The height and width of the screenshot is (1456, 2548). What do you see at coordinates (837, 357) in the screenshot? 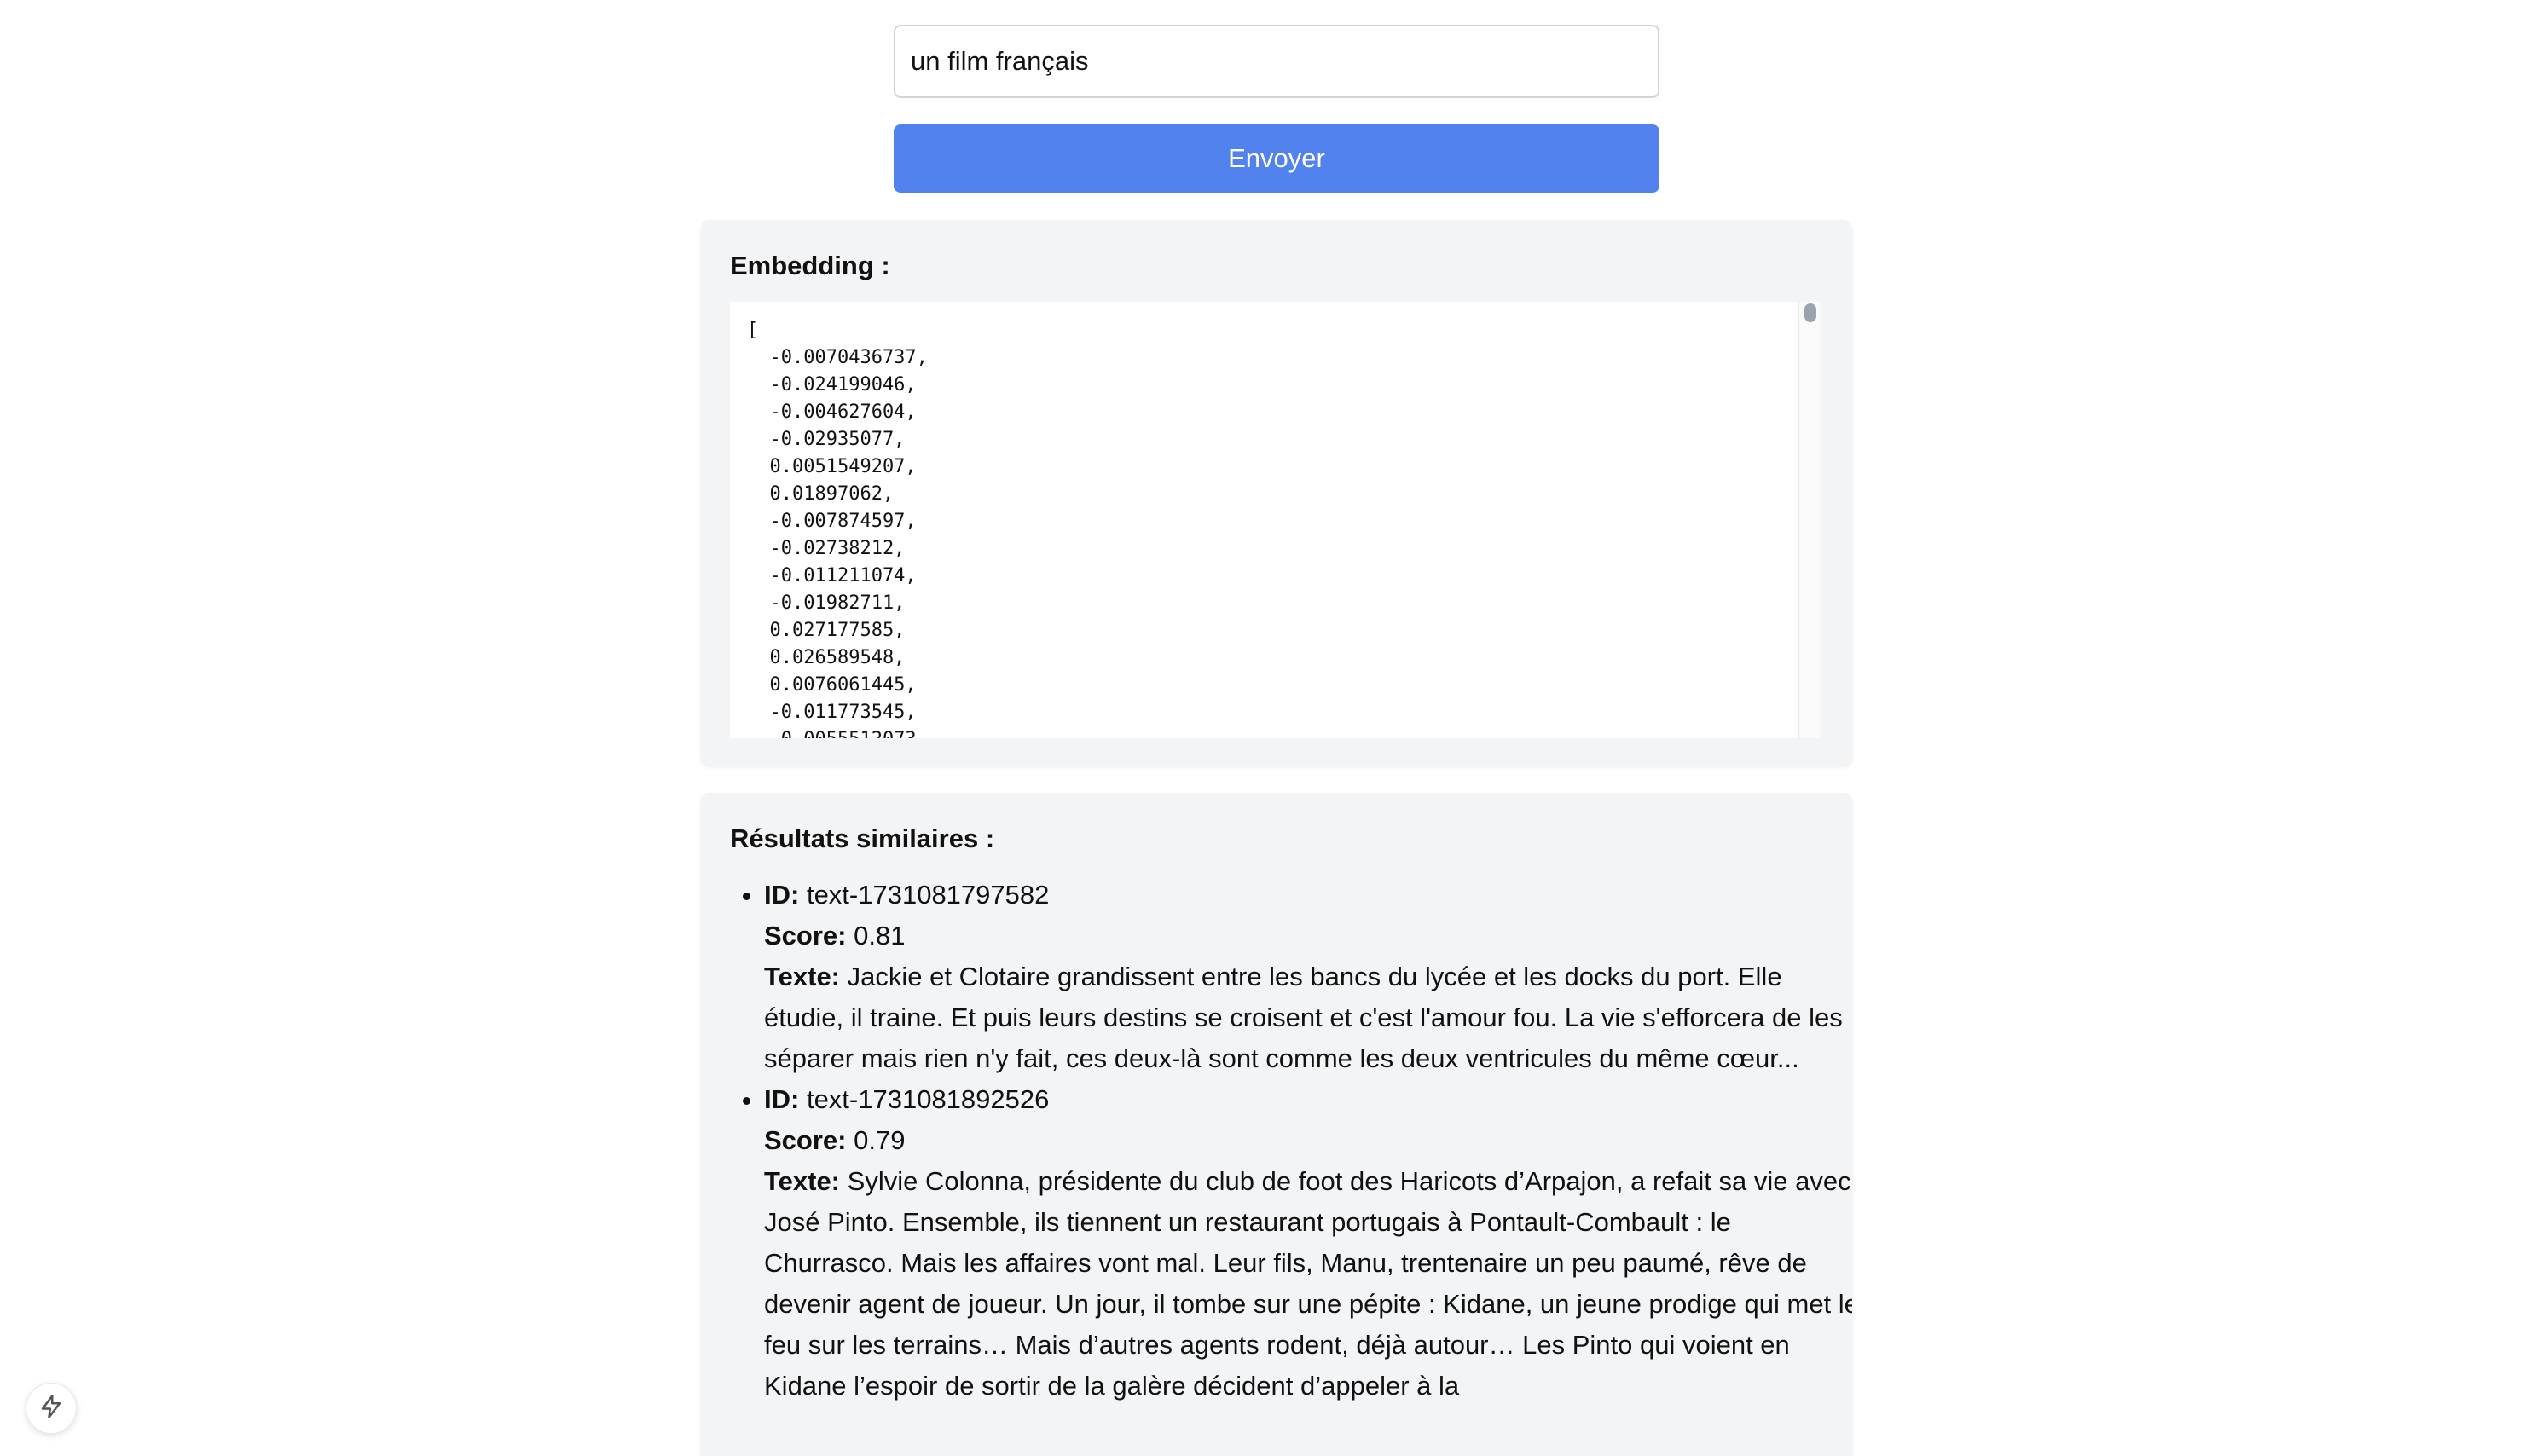
I see `embedding-line: -0.0070436737,` at bounding box center [837, 357].